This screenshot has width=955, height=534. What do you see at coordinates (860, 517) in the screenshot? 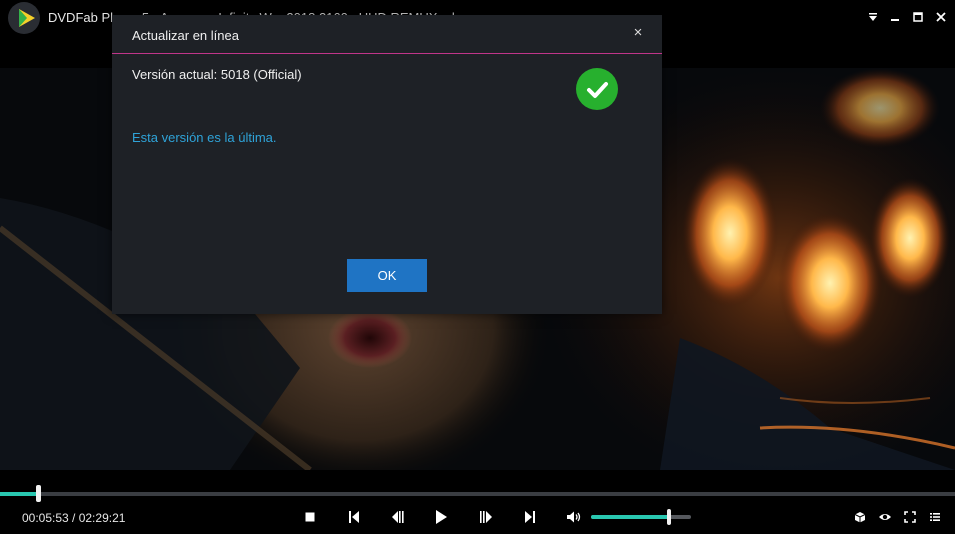
I see `3d-cube-icon` at bounding box center [860, 517].